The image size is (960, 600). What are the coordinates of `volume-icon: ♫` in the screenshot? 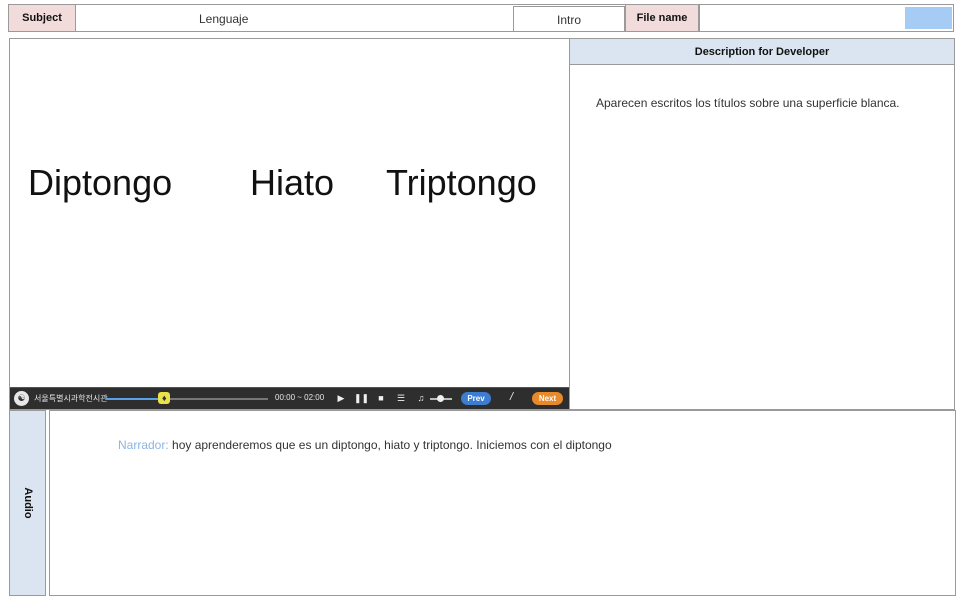 It's located at (421, 398).